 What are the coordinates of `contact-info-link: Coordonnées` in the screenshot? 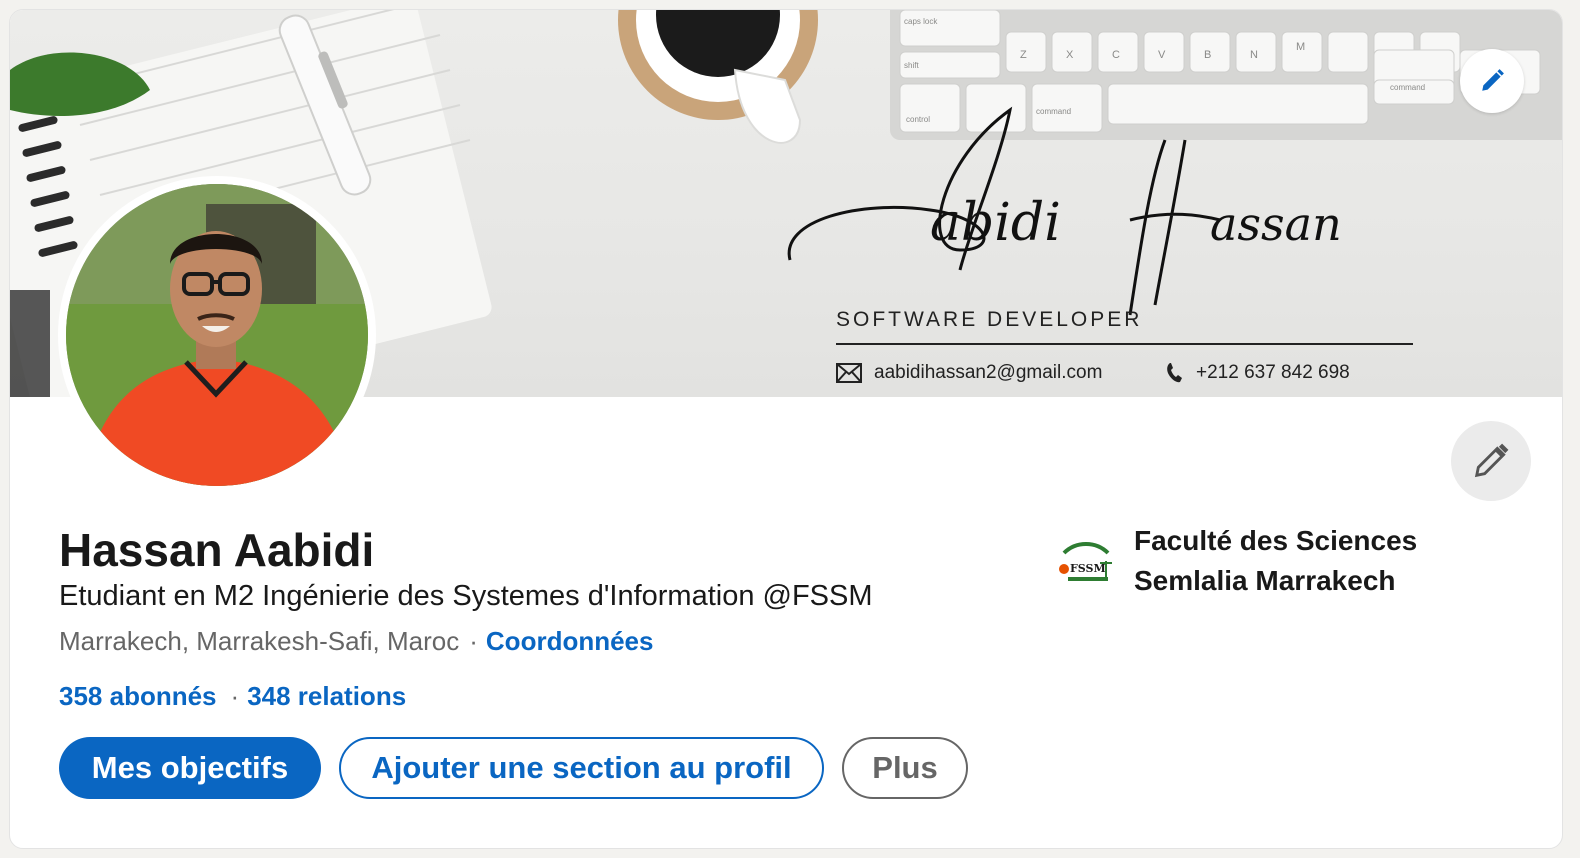 It's located at (570, 641).